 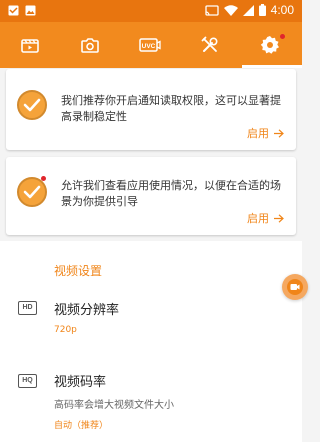 I want to click on setting-title: 视频分辨率, so click(x=87, y=310).